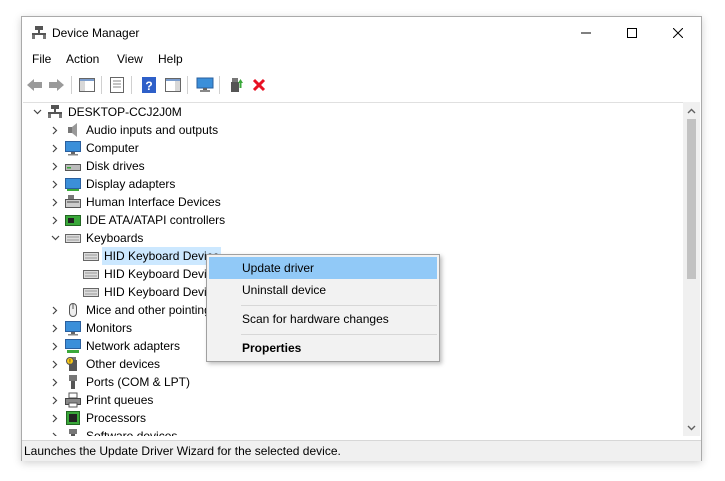 Image resolution: width=725 pixels, height=481 pixels. I want to click on show-hide-console-tree-icon, so click(87, 85).